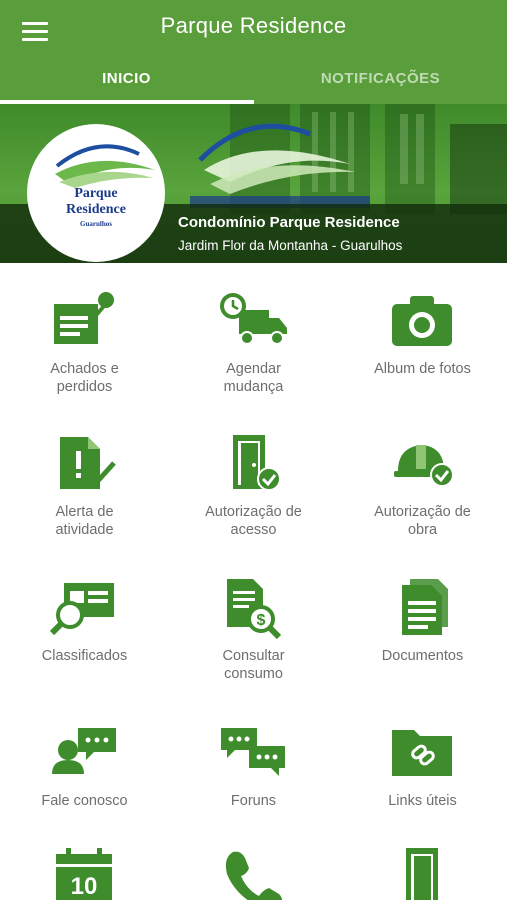  I want to click on menu-tile-telefones, so click(253, 874).